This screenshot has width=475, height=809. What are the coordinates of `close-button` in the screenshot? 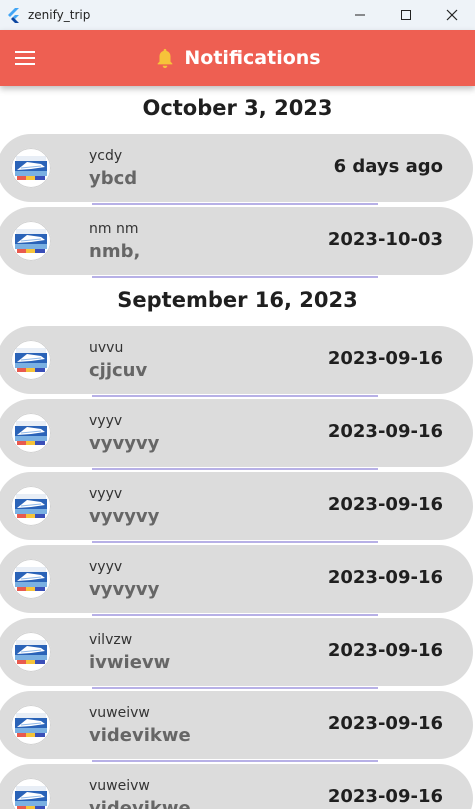 It's located at (452, 15).